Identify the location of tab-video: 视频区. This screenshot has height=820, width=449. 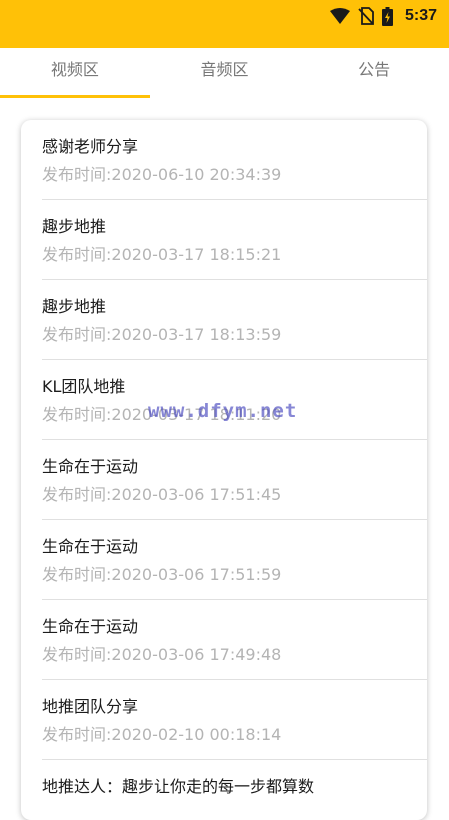
(75, 74).